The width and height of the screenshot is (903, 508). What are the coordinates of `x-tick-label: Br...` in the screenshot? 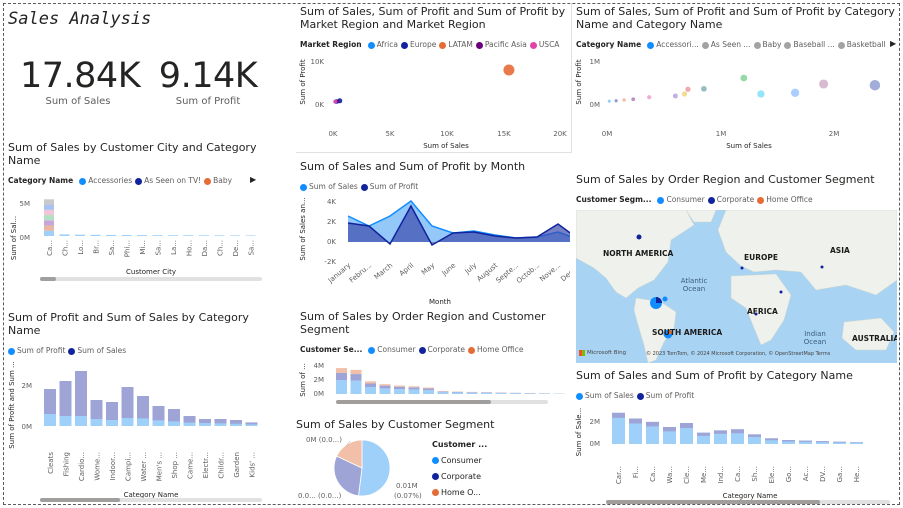 It's located at (97, 247).